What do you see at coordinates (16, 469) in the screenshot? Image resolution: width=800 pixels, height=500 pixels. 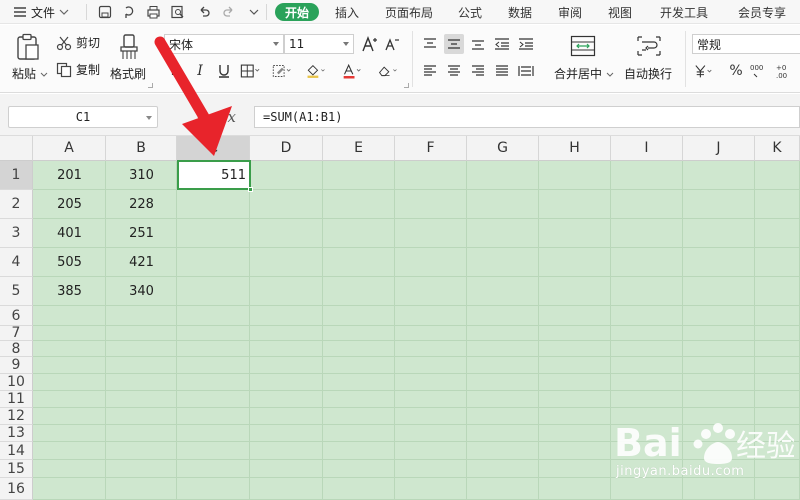 I see `row-header-15: 15` at bounding box center [16, 469].